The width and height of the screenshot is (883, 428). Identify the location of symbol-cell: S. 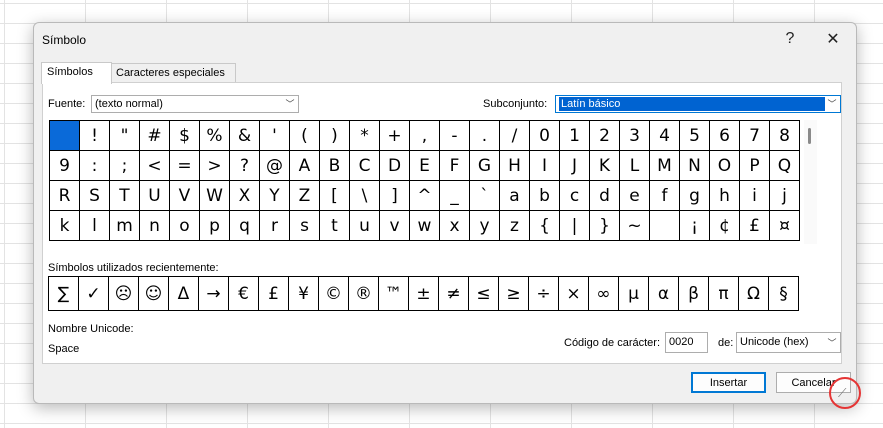
(95, 196).